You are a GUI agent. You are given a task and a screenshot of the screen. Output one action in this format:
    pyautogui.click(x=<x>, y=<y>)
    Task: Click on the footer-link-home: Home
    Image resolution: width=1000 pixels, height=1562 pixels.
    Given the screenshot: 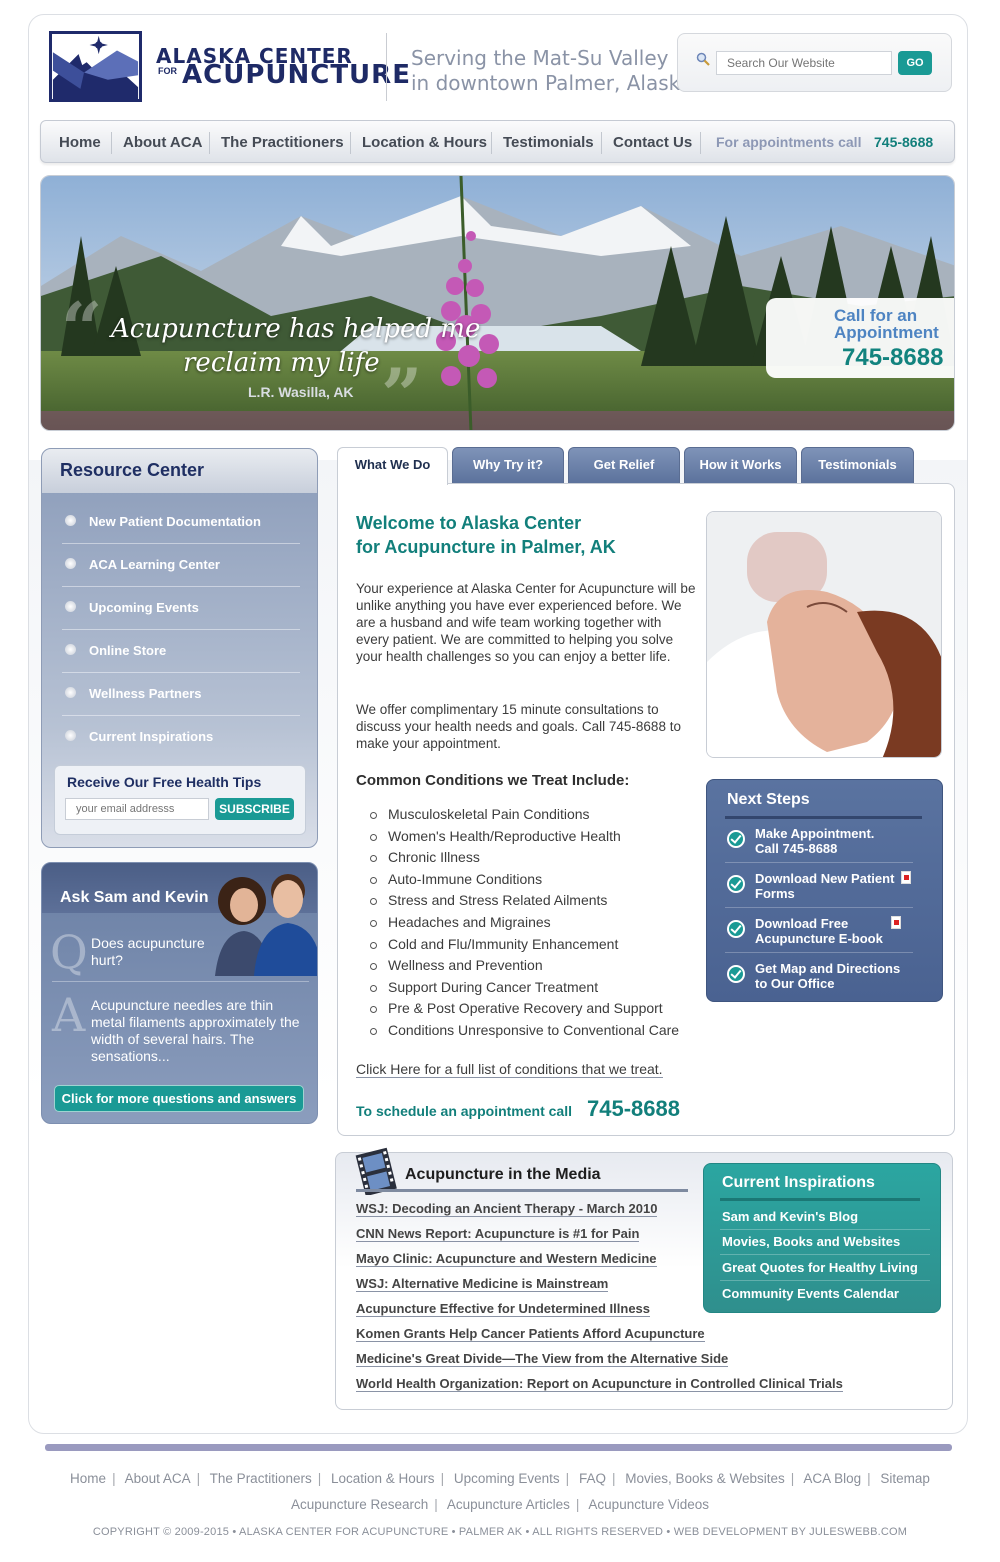 What is the action you would take?
    pyautogui.click(x=88, y=1478)
    